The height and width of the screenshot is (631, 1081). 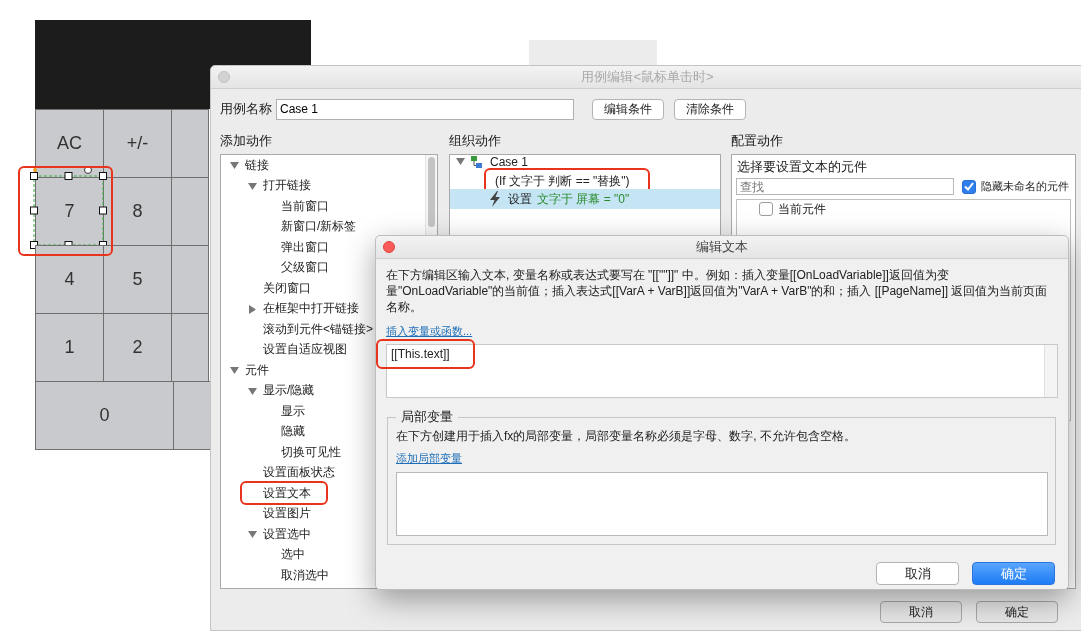 What do you see at coordinates (293, 432) in the screenshot?
I see `action-item: 隐藏` at bounding box center [293, 432].